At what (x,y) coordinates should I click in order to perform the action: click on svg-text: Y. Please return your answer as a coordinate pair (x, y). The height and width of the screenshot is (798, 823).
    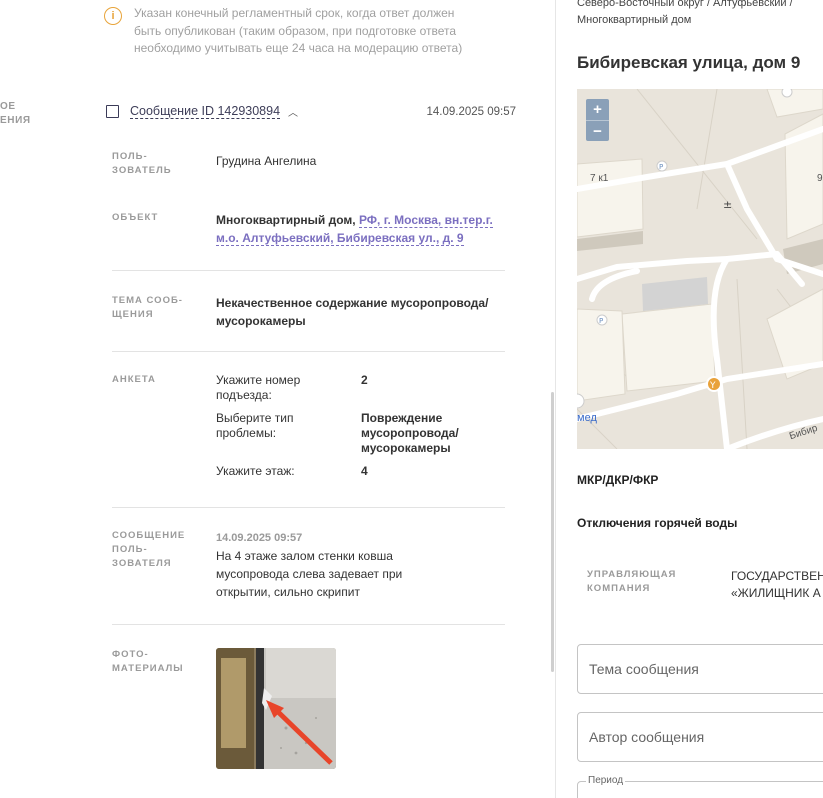
    Looking at the image, I should click on (712, 386).